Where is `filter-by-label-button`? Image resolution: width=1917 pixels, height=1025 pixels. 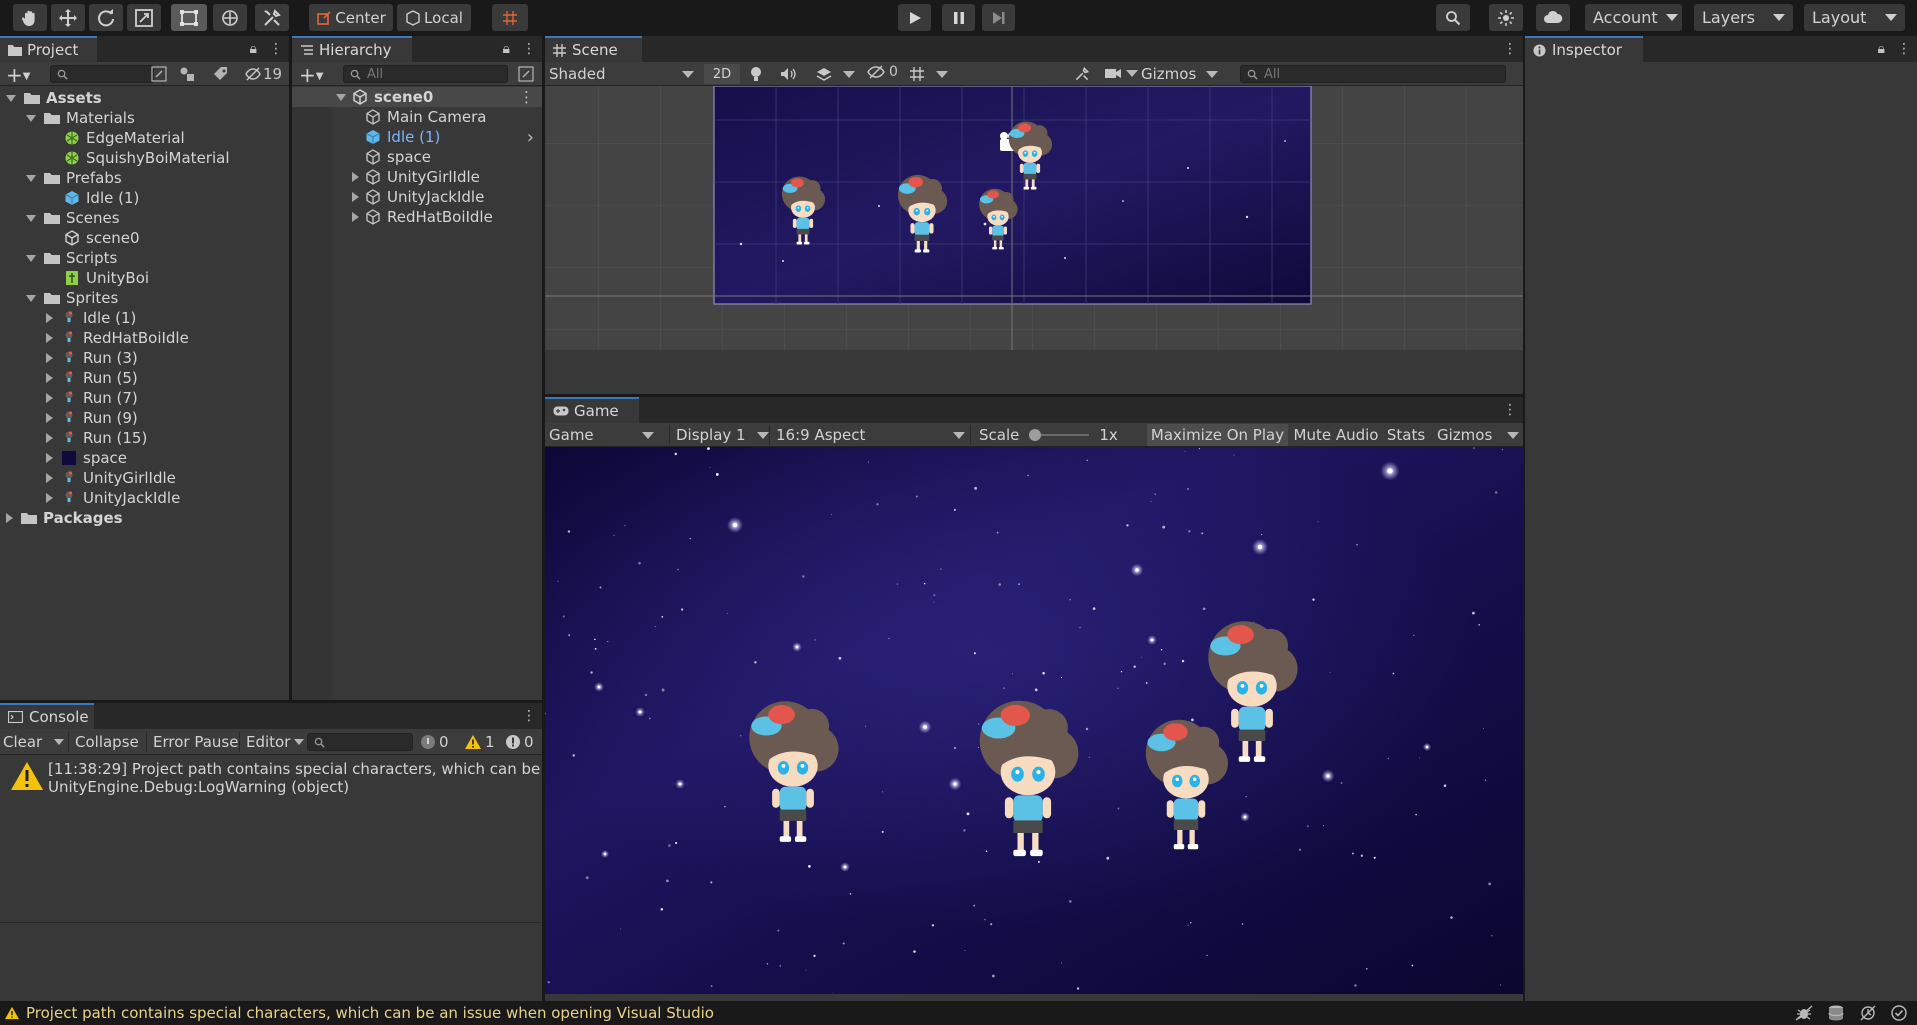 filter-by-label-button is located at coordinates (221, 74).